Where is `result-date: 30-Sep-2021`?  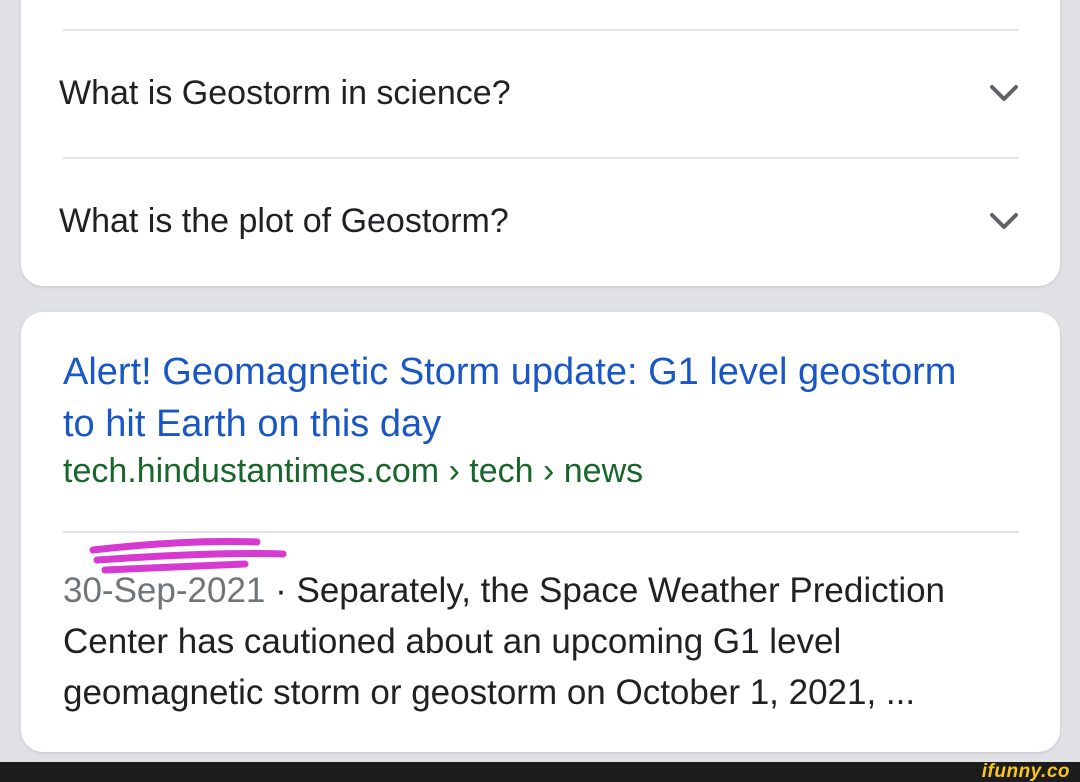 result-date: 30-Sep-2021 is located at coordinates (164, 590).